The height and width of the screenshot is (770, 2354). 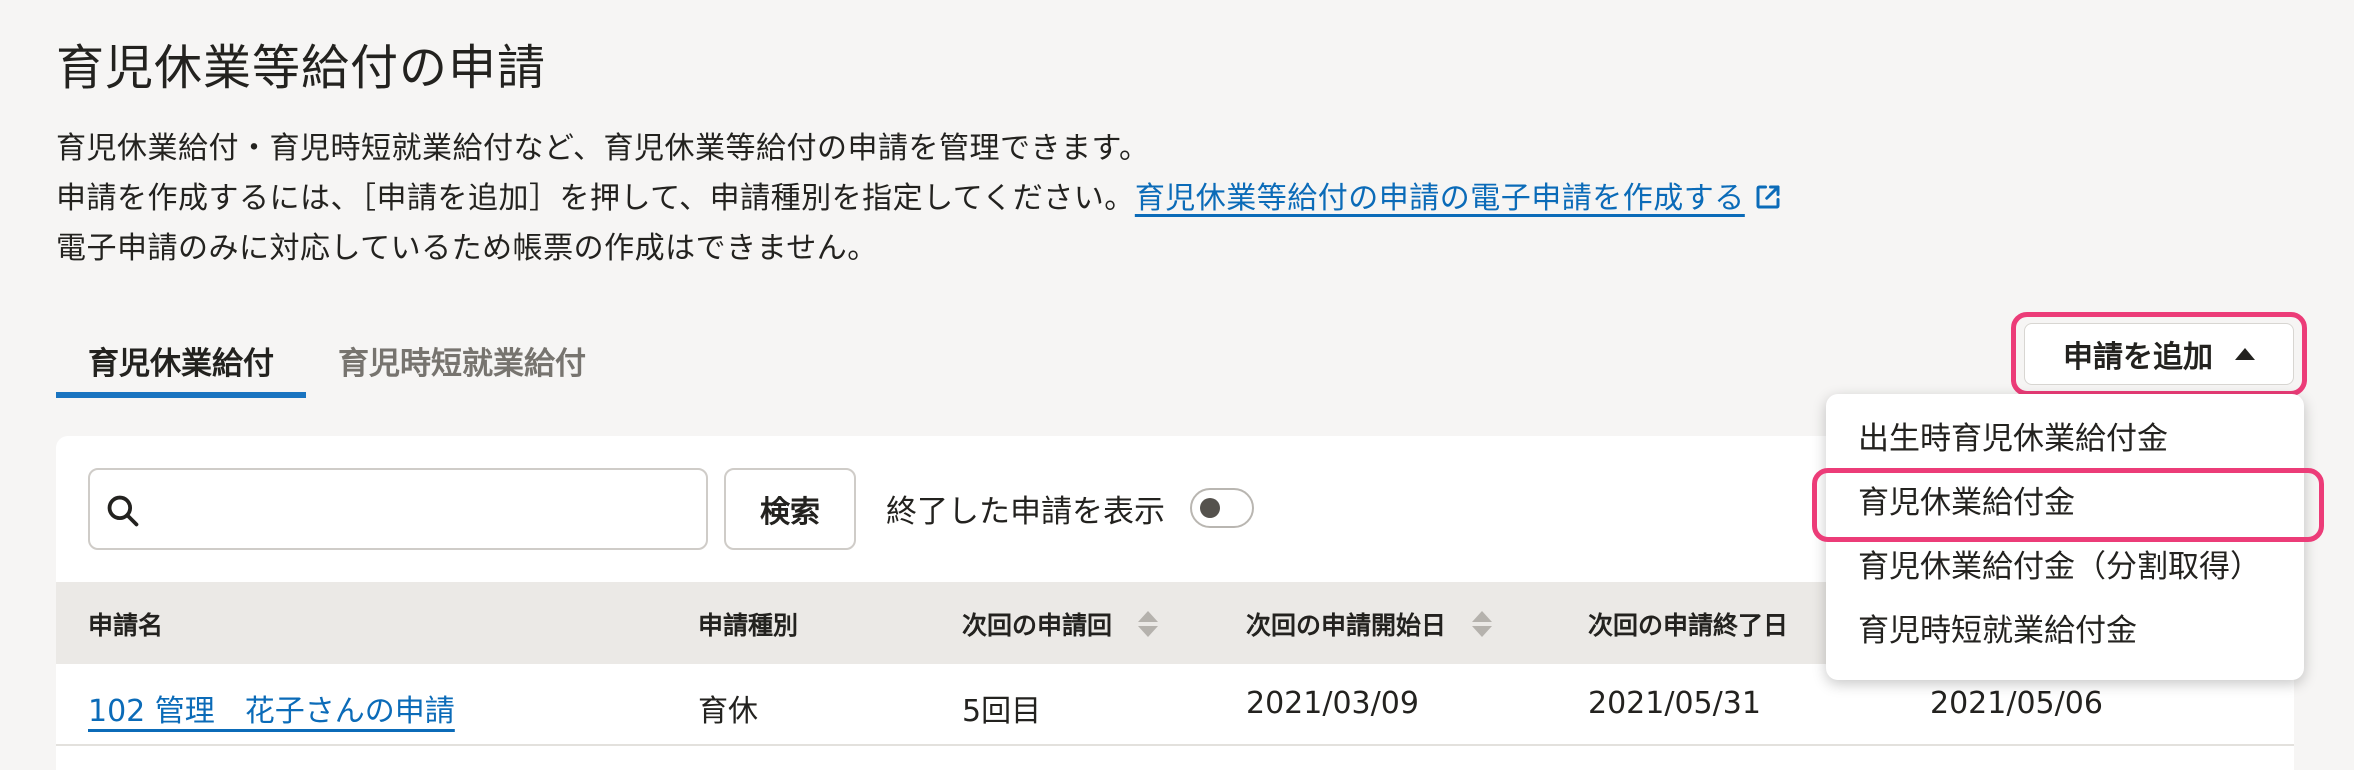 I want to click on column-header-next-start-date: 次回の申請開始日, so click(x=1369, y=624).